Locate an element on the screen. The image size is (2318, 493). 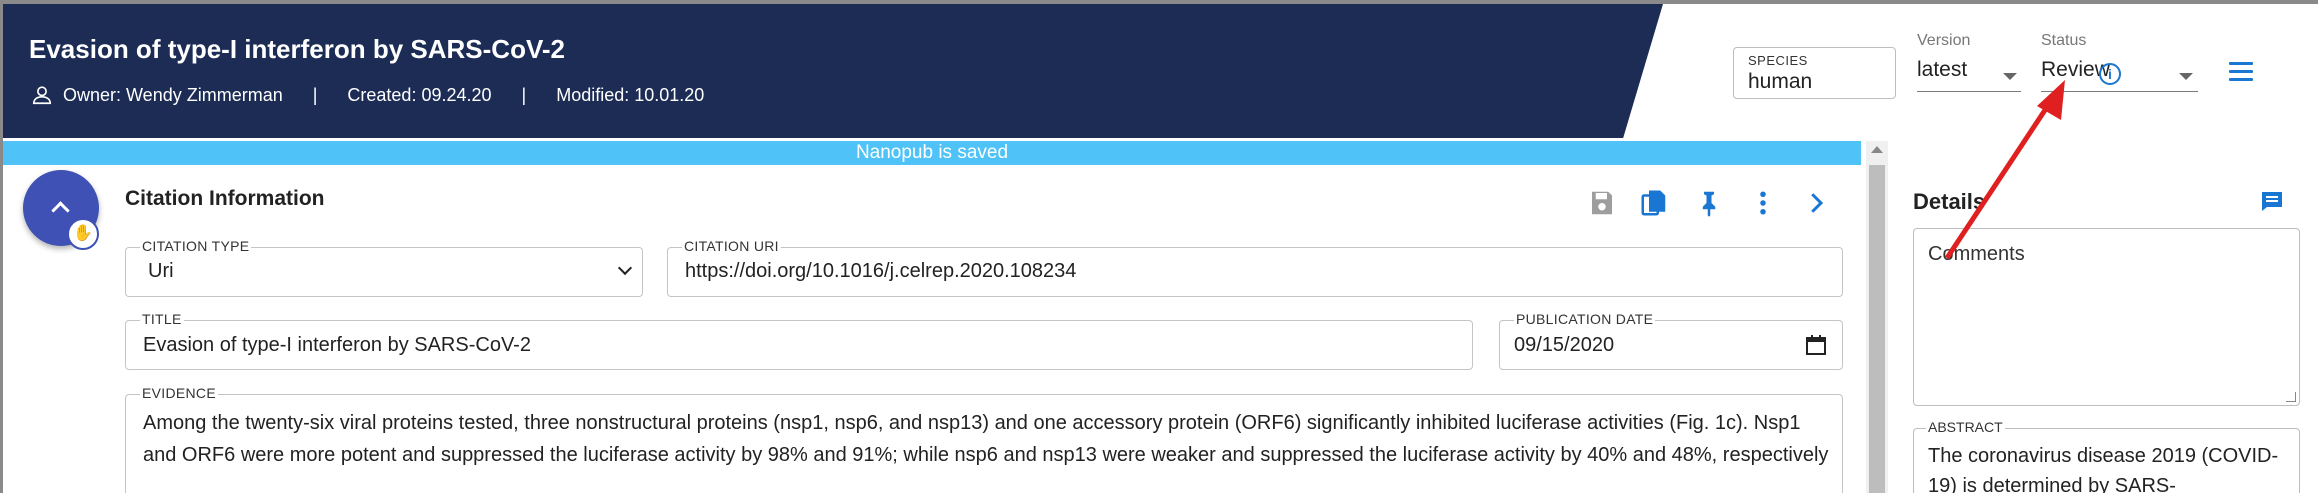
scroll-up-arrow is located at coordinates (1877, 149).